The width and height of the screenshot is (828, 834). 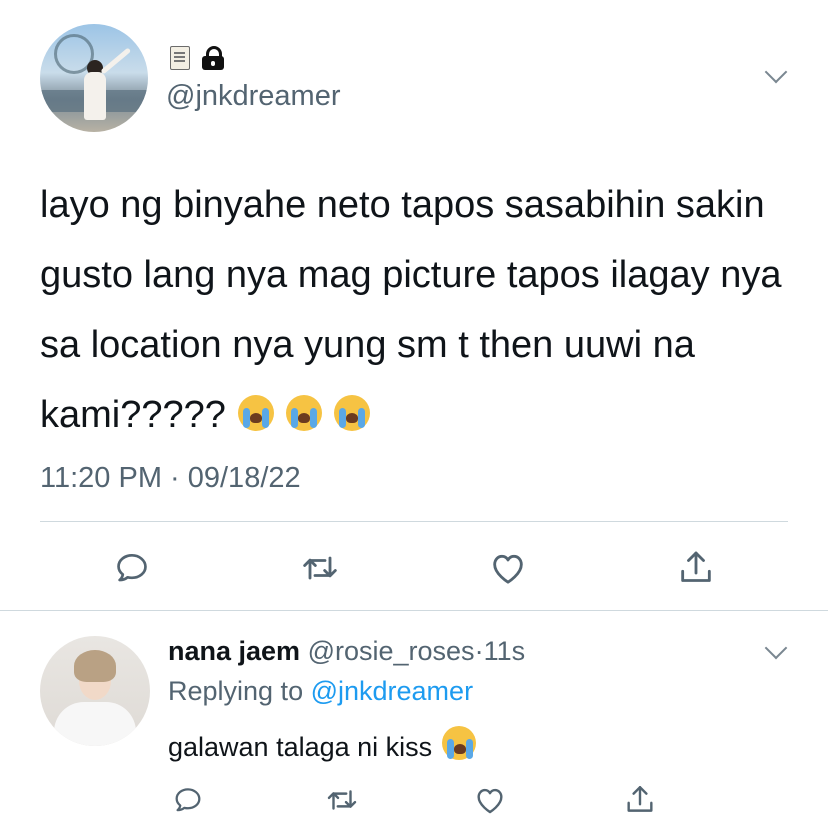 I want to click on replying-to-label: Replying to, so click(x=239, y=691).